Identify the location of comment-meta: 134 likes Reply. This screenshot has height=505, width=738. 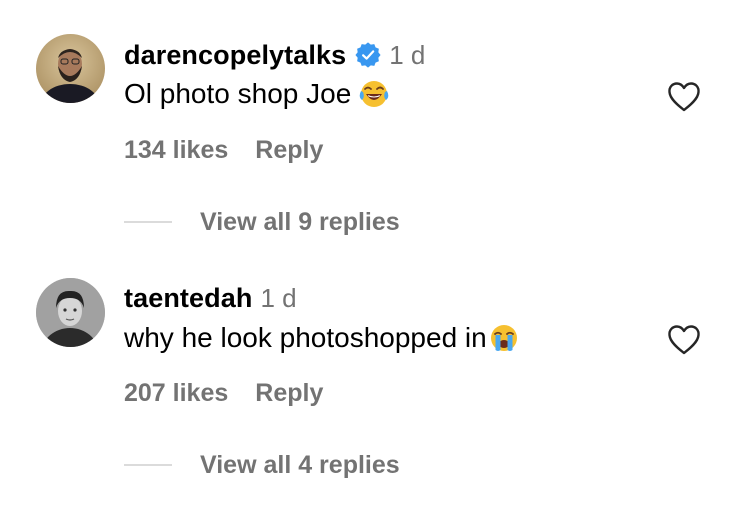
(223, 150).